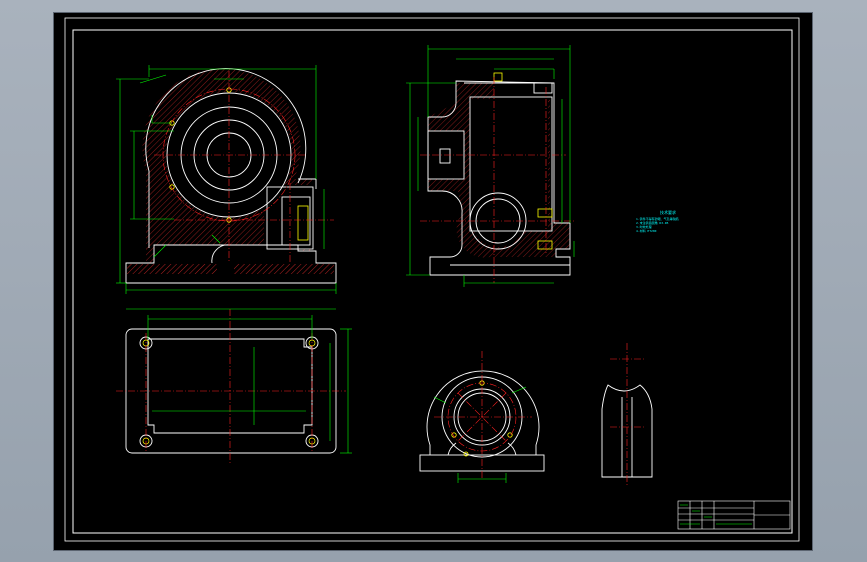 This screenshot has width=867, height=562. What do you see at coordinates (234, 385) in the screenshot?
I see `bottom-plan-view` at bounding box center [234, 385].